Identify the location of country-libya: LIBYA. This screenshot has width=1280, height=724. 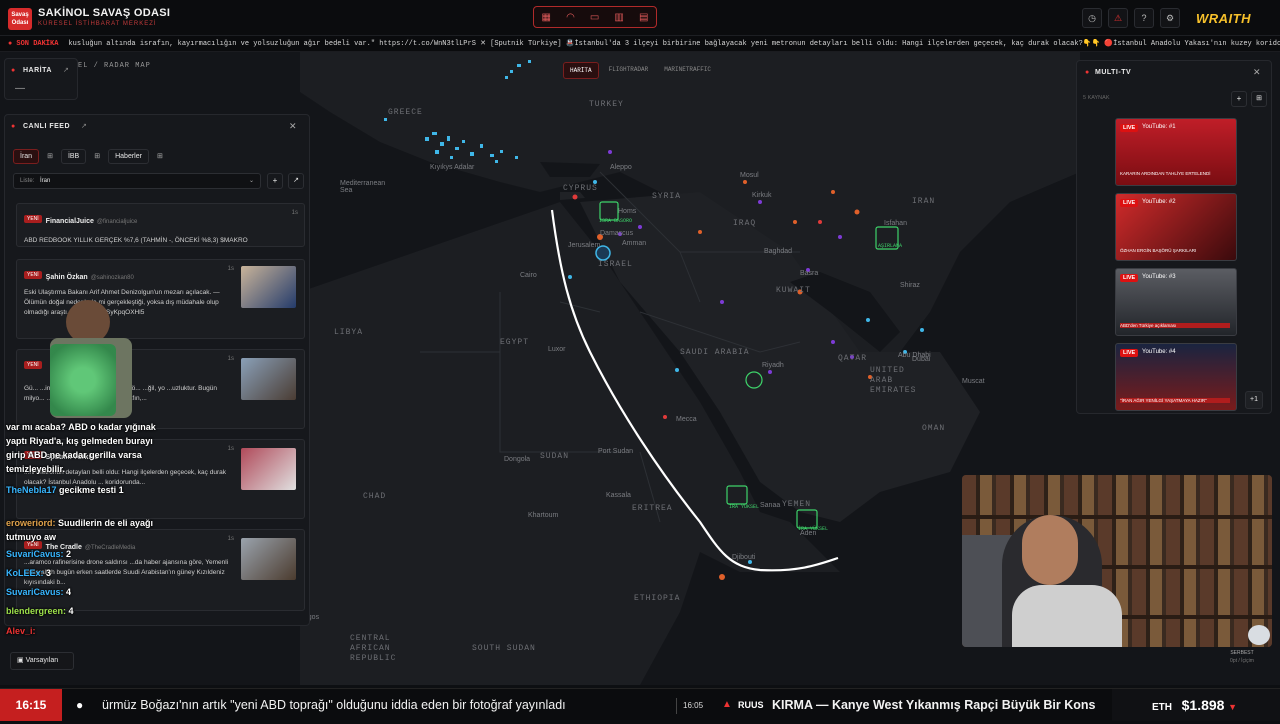
(349, 332).